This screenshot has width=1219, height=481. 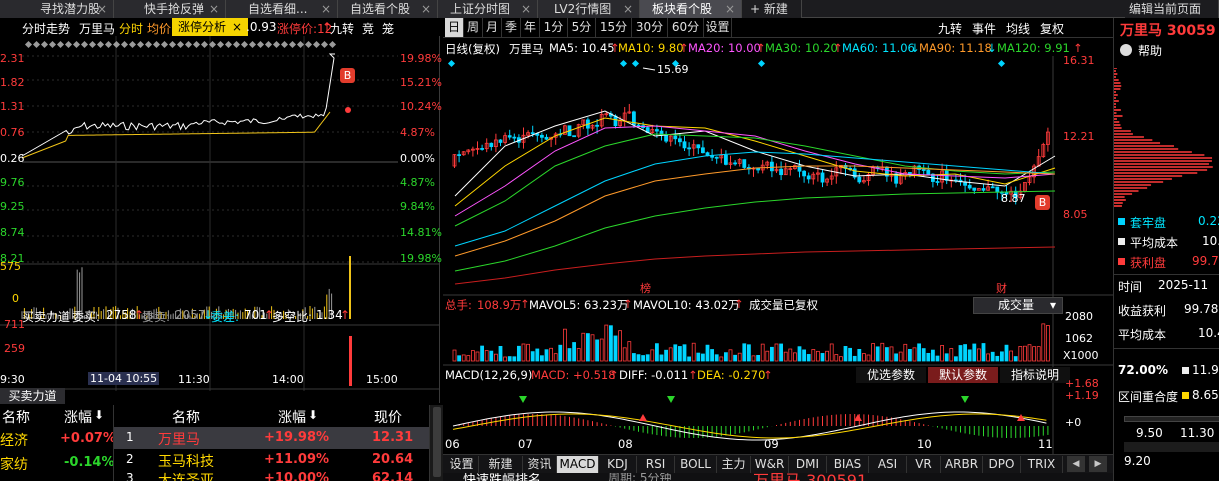 I want to click on indicator-tab: DPO, so click(x=1002, y=464).